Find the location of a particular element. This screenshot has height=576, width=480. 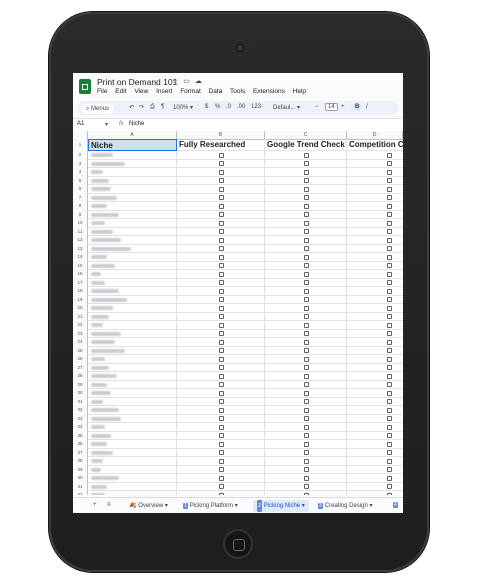

row-number: 2 is located at coordinates (80, 155).